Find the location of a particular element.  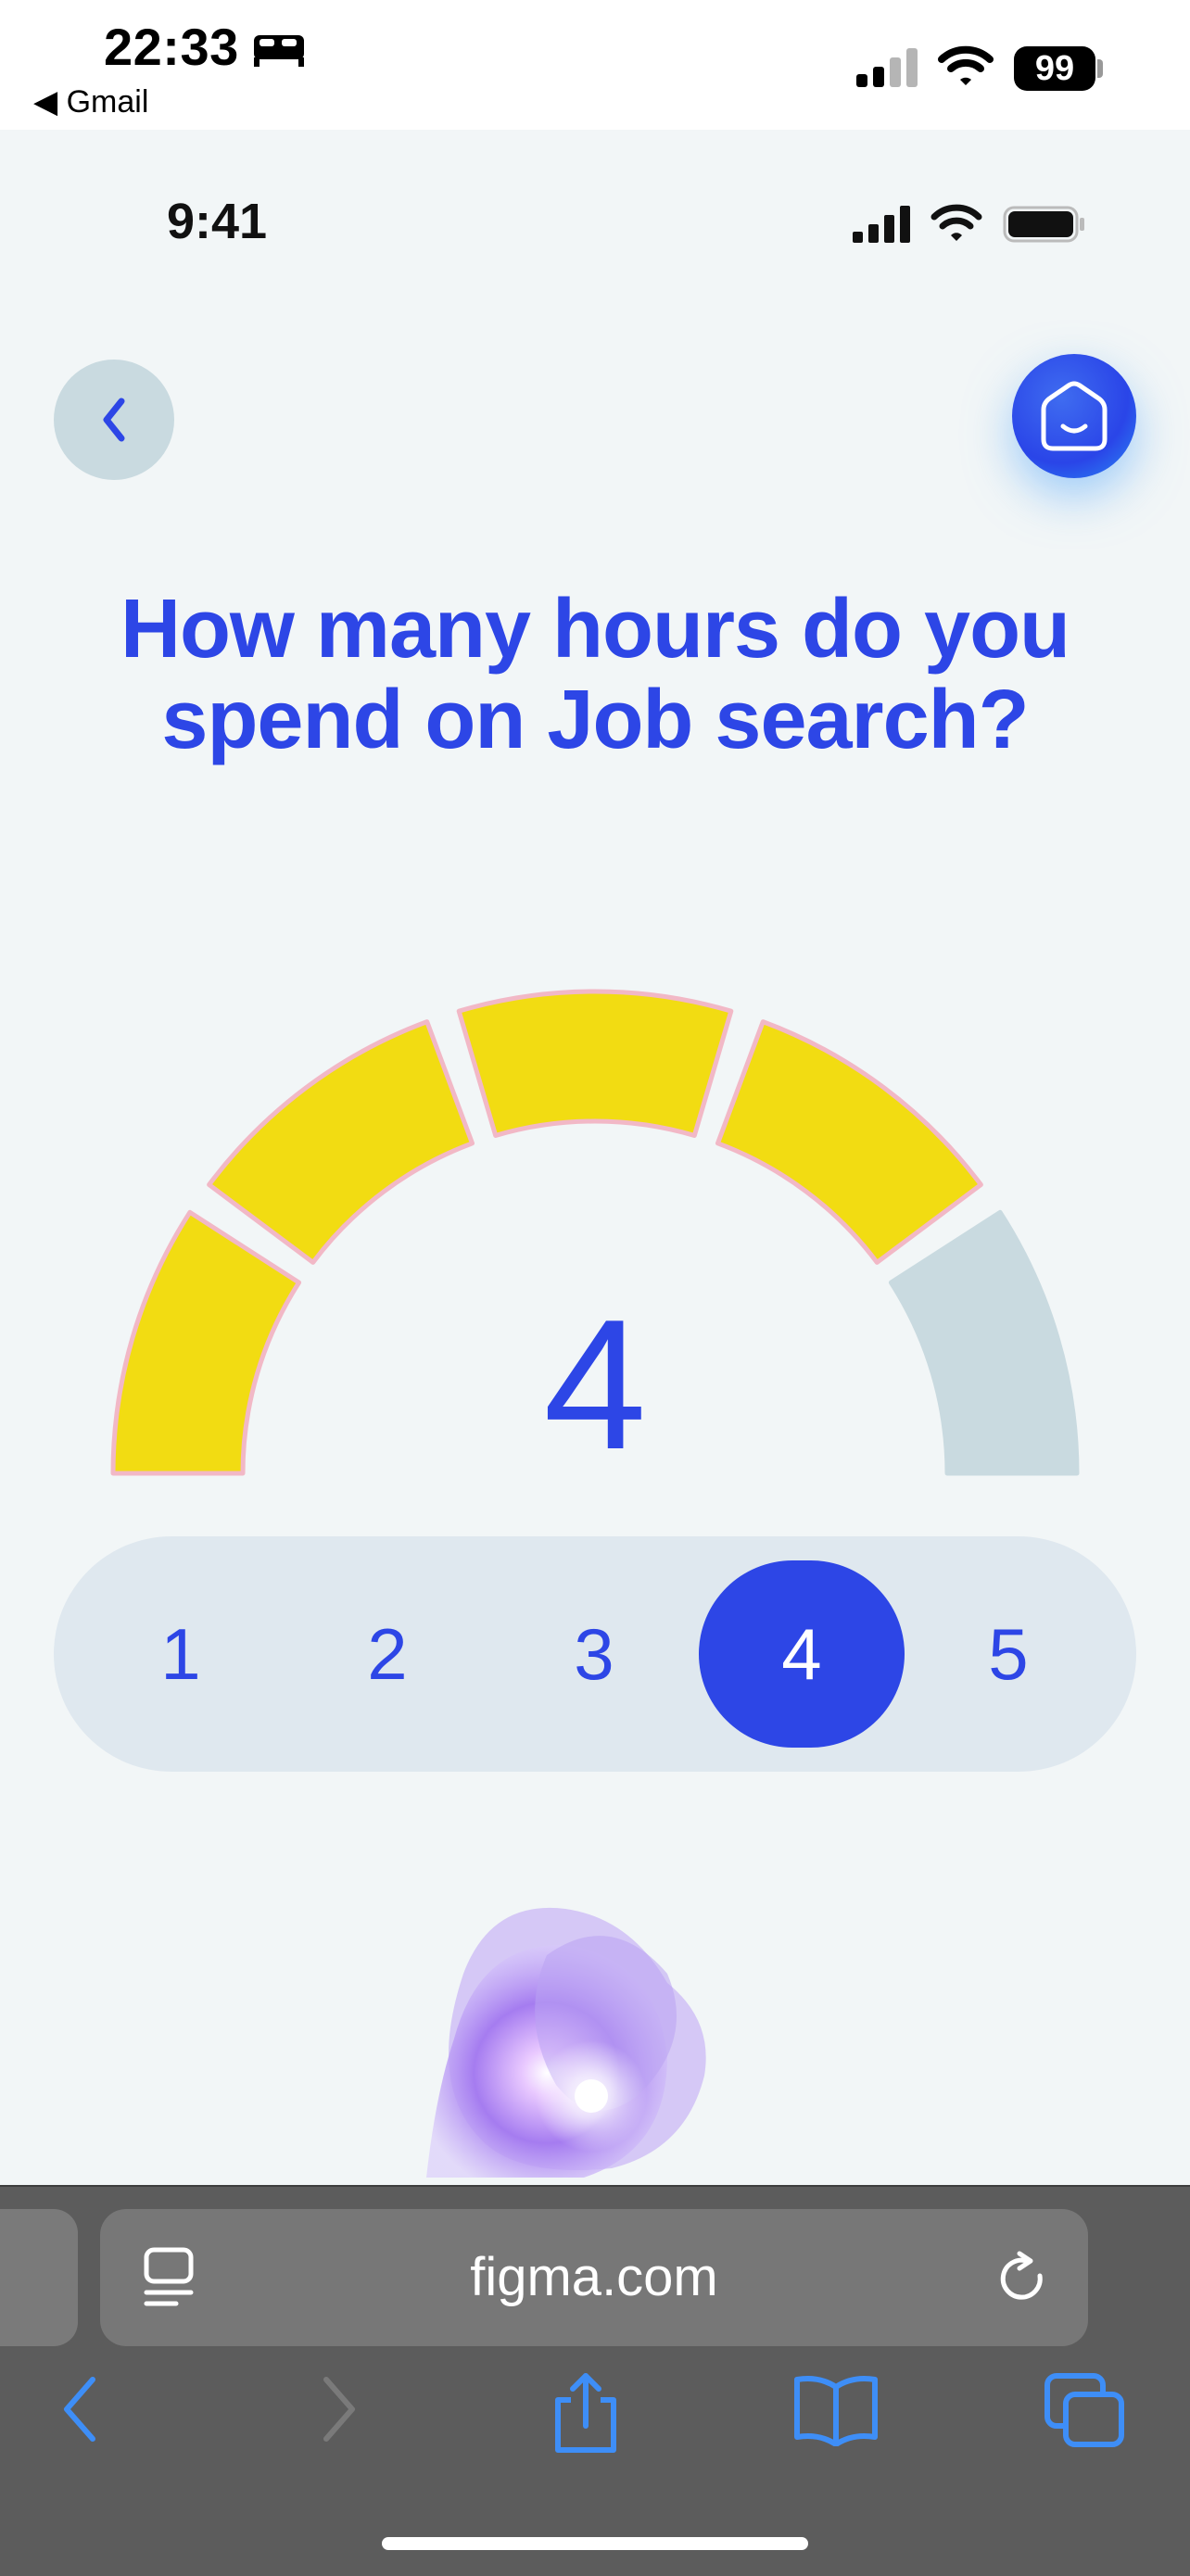

battery-tip is located at coordinates (1100, 68).